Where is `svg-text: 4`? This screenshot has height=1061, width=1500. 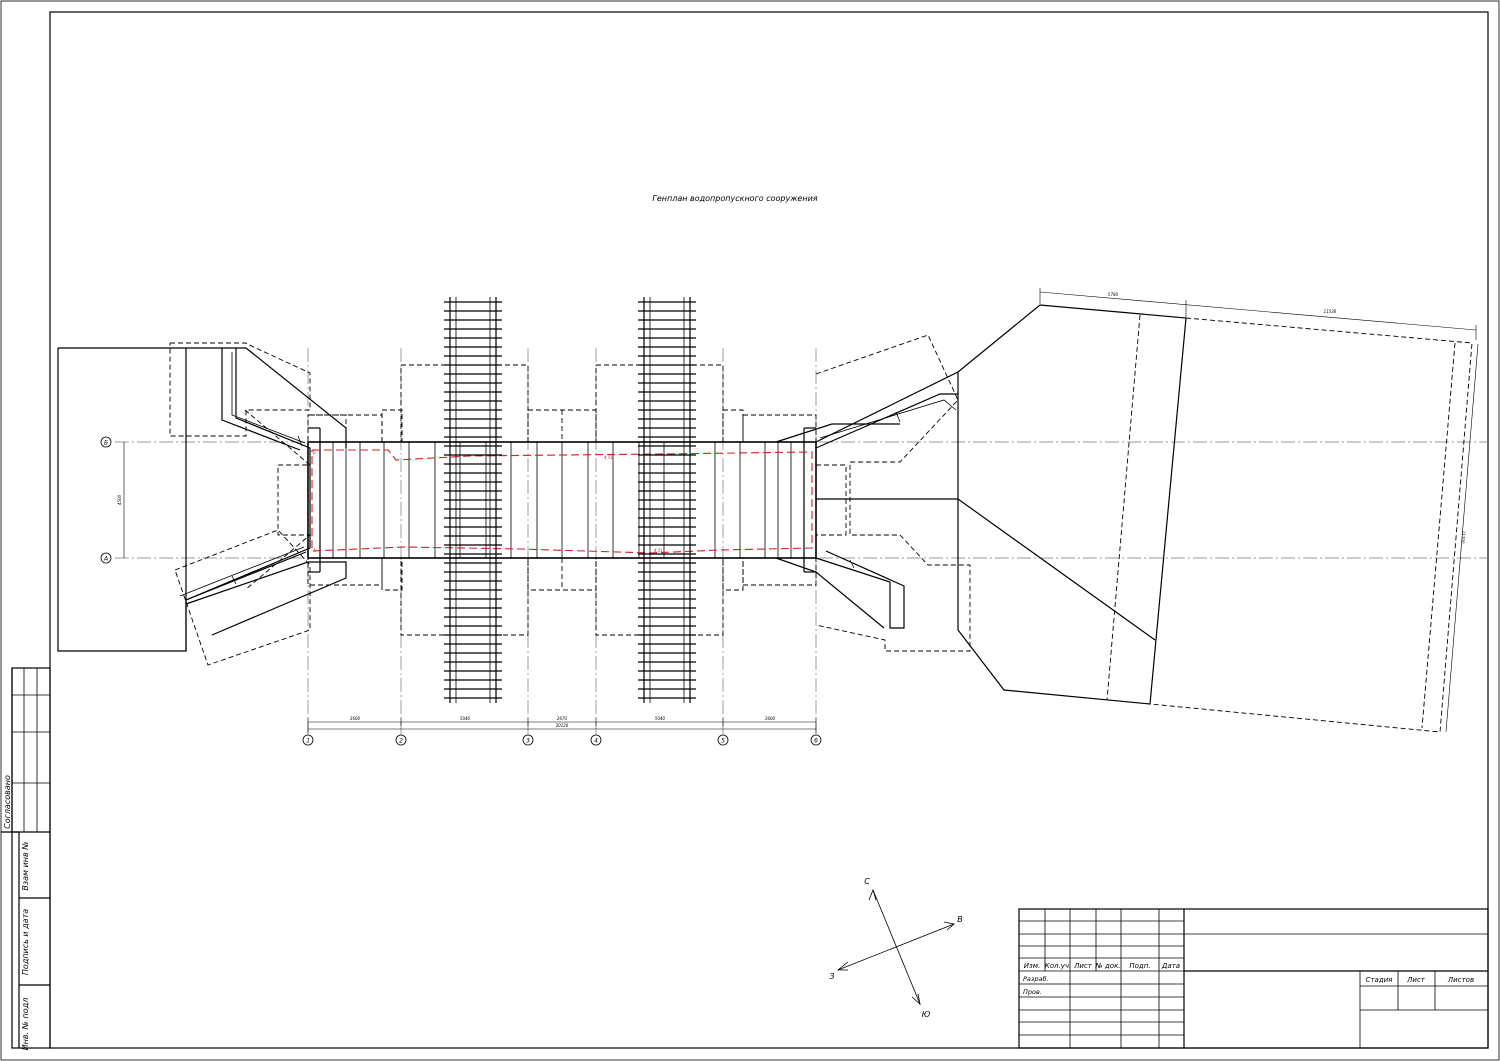
svg-text: 4 is located at coordinates (596, 741).